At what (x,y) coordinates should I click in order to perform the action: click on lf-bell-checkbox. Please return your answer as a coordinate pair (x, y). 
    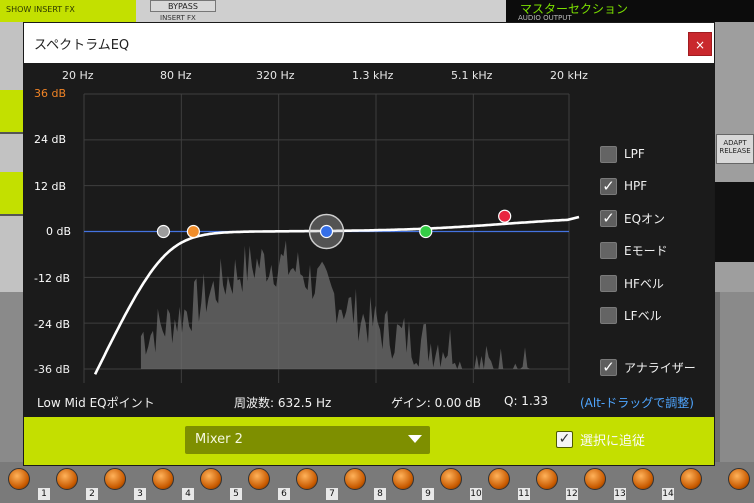
    Looking at the image, I should click on (608, 315).